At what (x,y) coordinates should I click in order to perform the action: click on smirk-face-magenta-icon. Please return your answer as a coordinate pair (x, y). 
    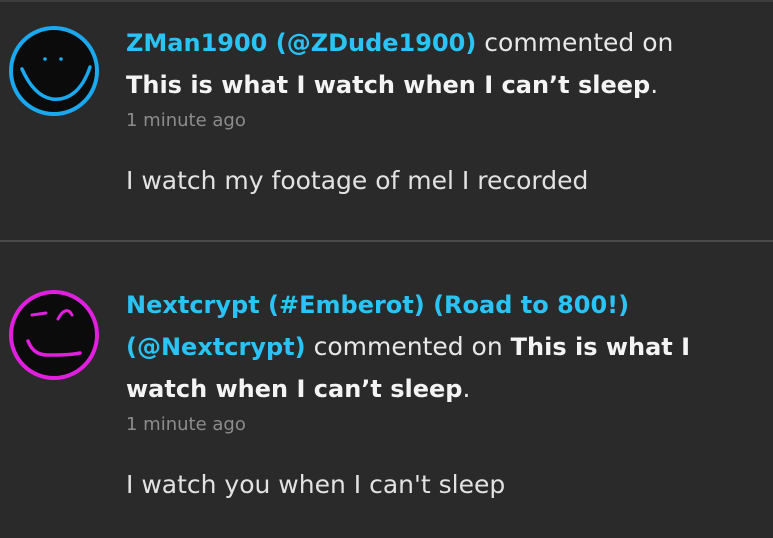
    Looking at the image, I should click on (54, 335).